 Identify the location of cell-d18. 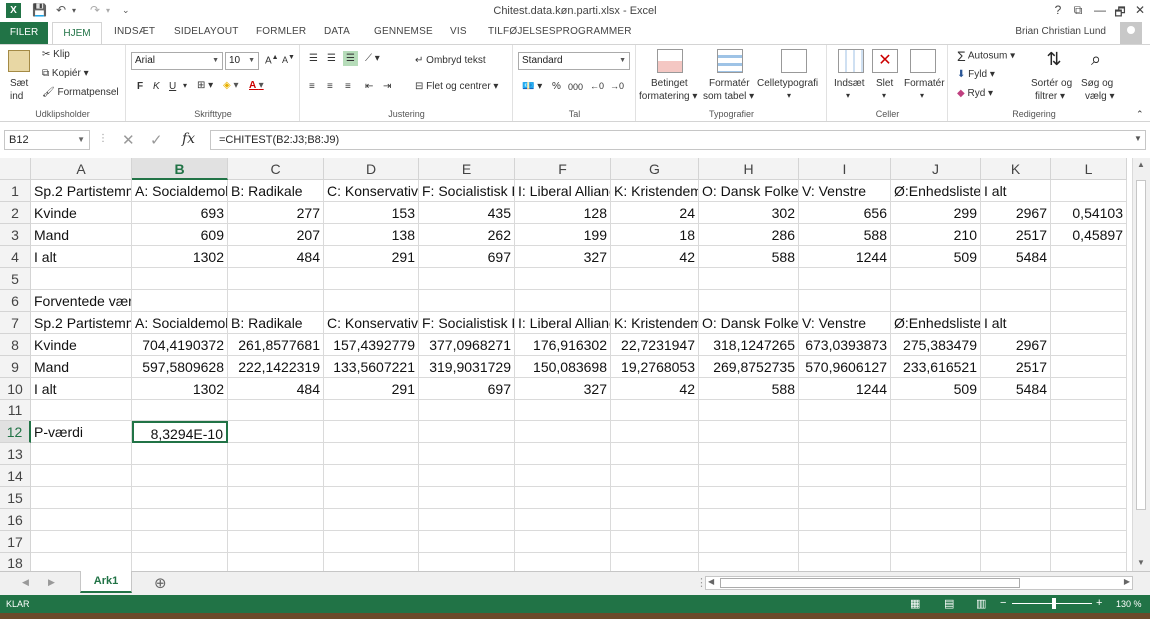
(371, 562).